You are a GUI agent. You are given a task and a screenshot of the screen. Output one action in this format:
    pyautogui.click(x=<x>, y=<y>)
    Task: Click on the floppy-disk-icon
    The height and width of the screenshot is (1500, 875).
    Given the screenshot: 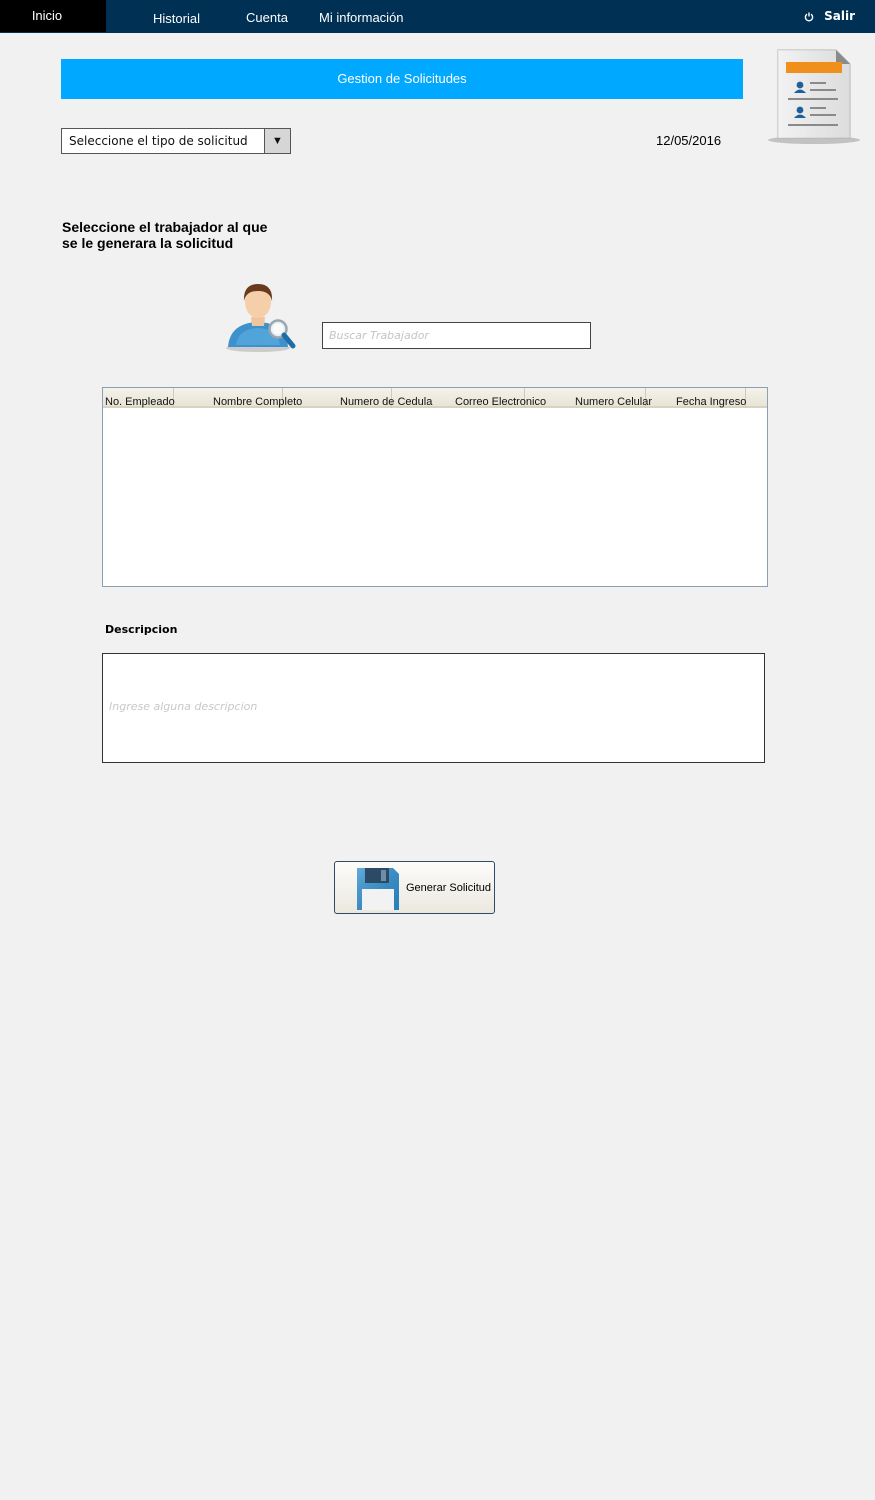 What is the action you would take?
    pyautogui.click(x=378, y=889)
    